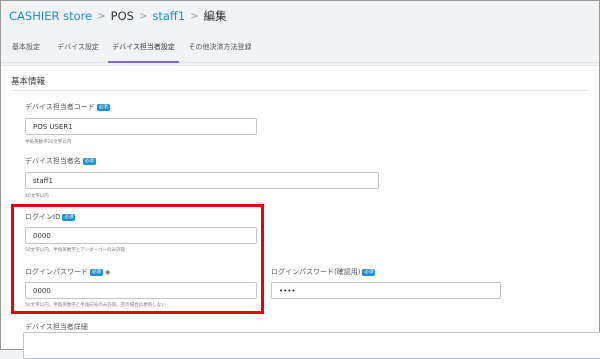 The height and width of the screenshot is (359, 600). I want to click on staff-name-label-text: デバイス担当者名, so click(53, 161).